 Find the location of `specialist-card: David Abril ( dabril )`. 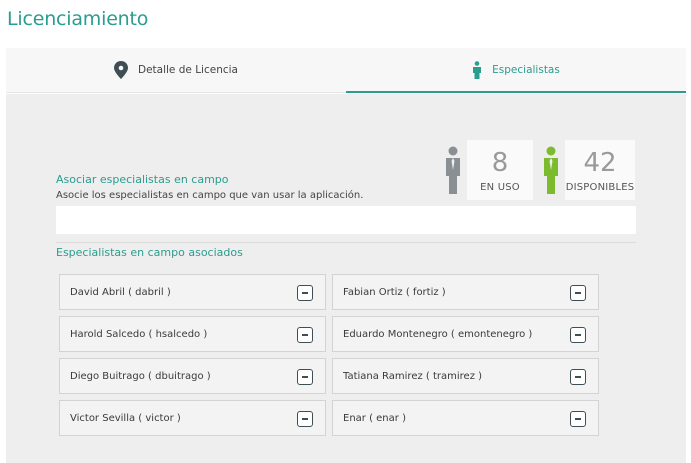

specialist-card: David Abril ( dabril ) is located at coordinates (192, 292).